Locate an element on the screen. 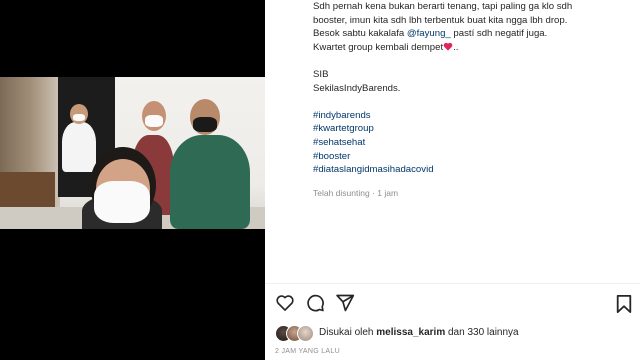 The height and width of the screenshot is (360, 640). person-white-shirt is located at coordinates (79, 147).